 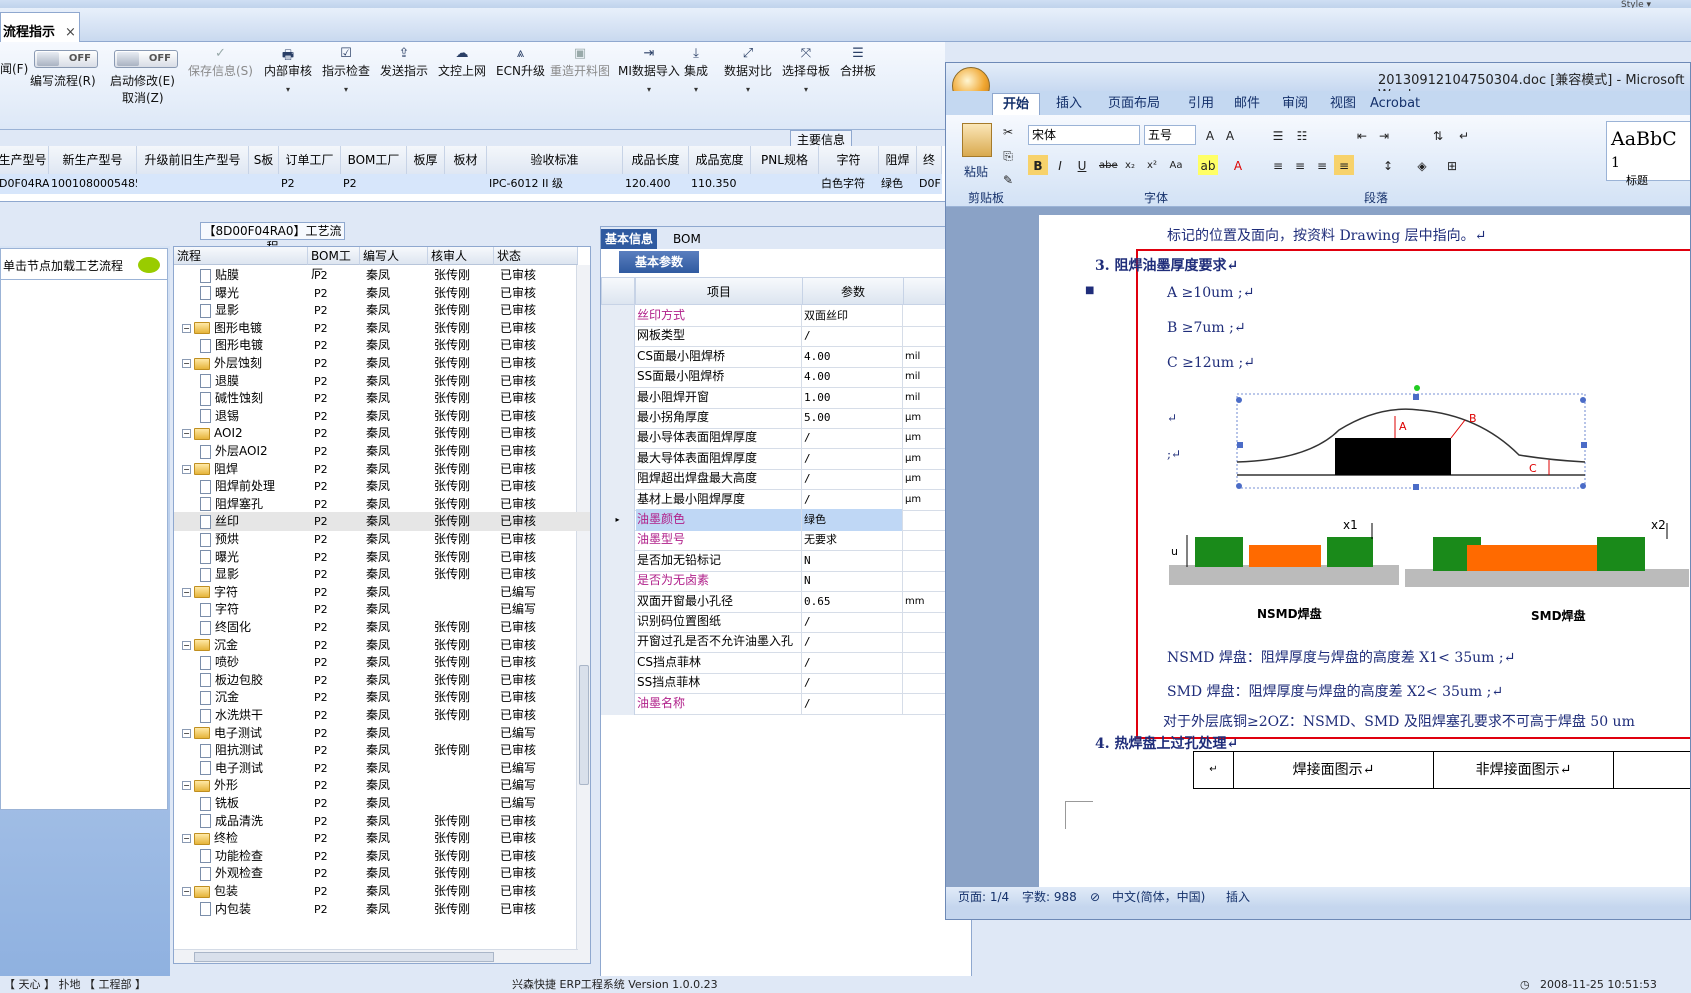 I want to click on numbering-icon: ☷, so click(x=1302, y=135).